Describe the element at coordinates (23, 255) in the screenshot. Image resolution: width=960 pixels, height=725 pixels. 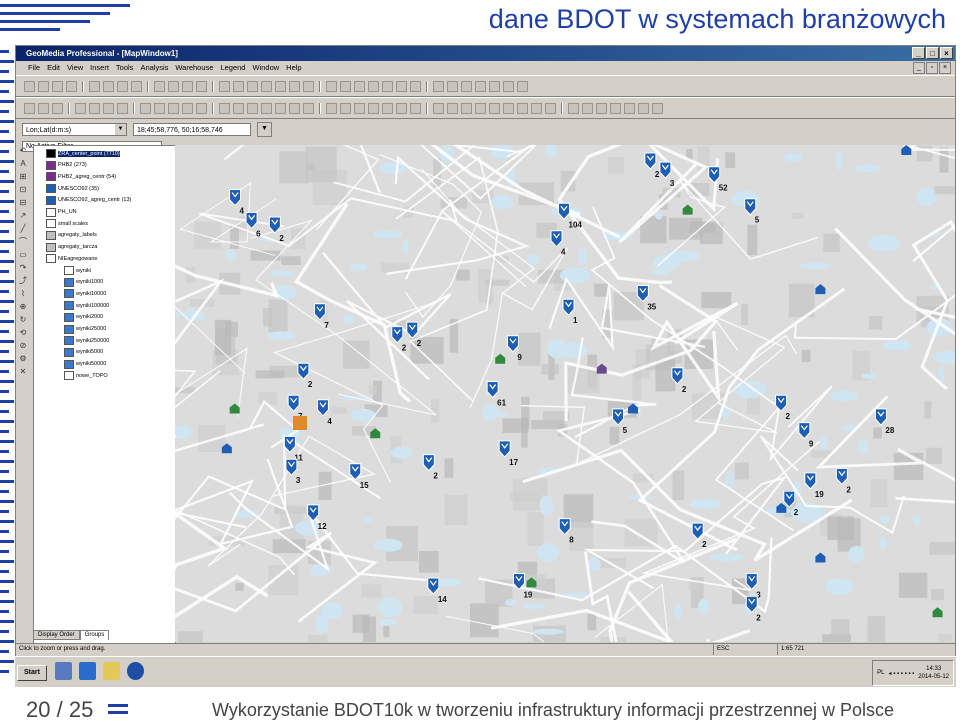
I see `vertical-tool-icon: ▭` at that location.